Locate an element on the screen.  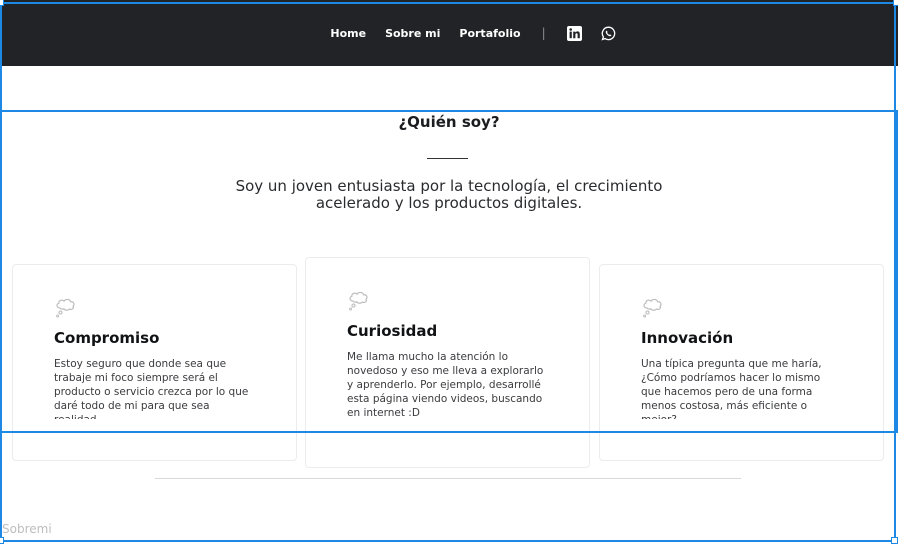
title-divider is located at coordinates (447, 158).